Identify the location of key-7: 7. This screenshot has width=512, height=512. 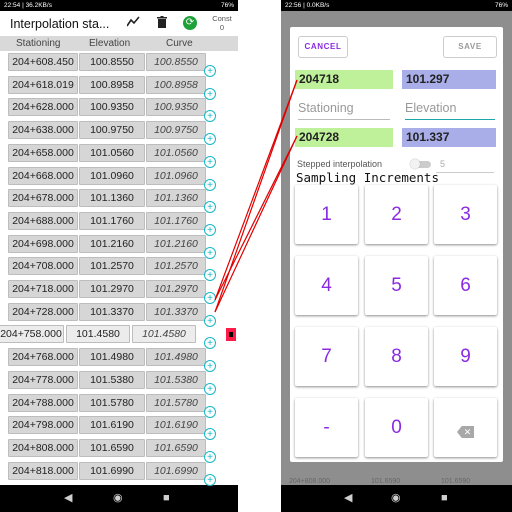
(326, 356).